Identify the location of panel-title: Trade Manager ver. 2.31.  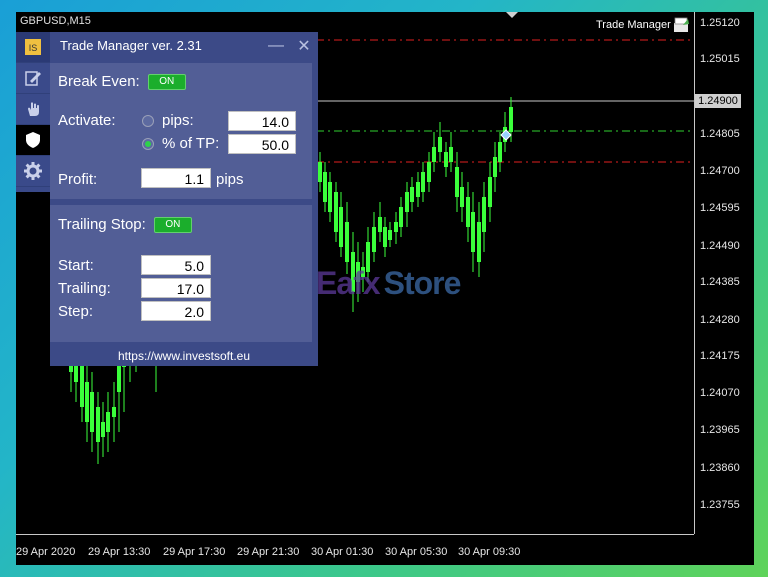
(131, 45).